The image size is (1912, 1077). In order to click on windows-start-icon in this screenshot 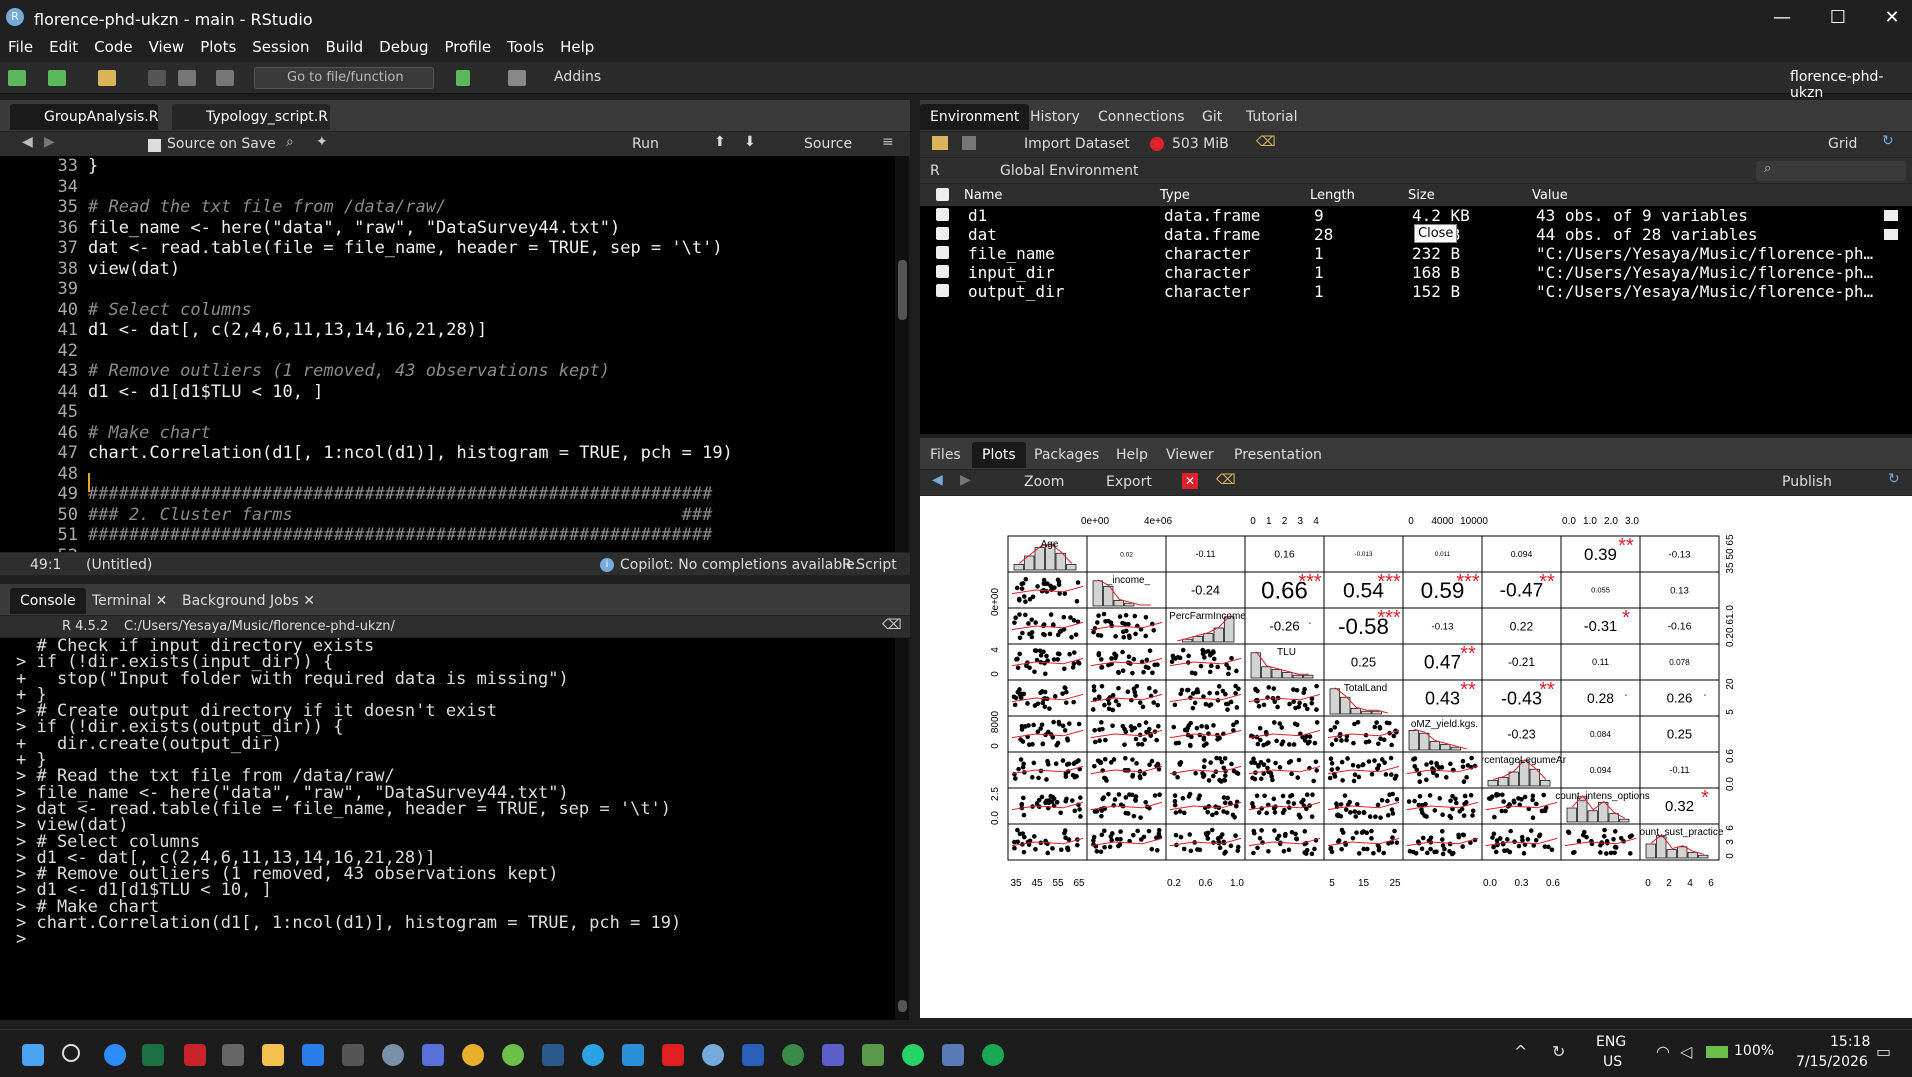, I will do `click(33, 1055)`.